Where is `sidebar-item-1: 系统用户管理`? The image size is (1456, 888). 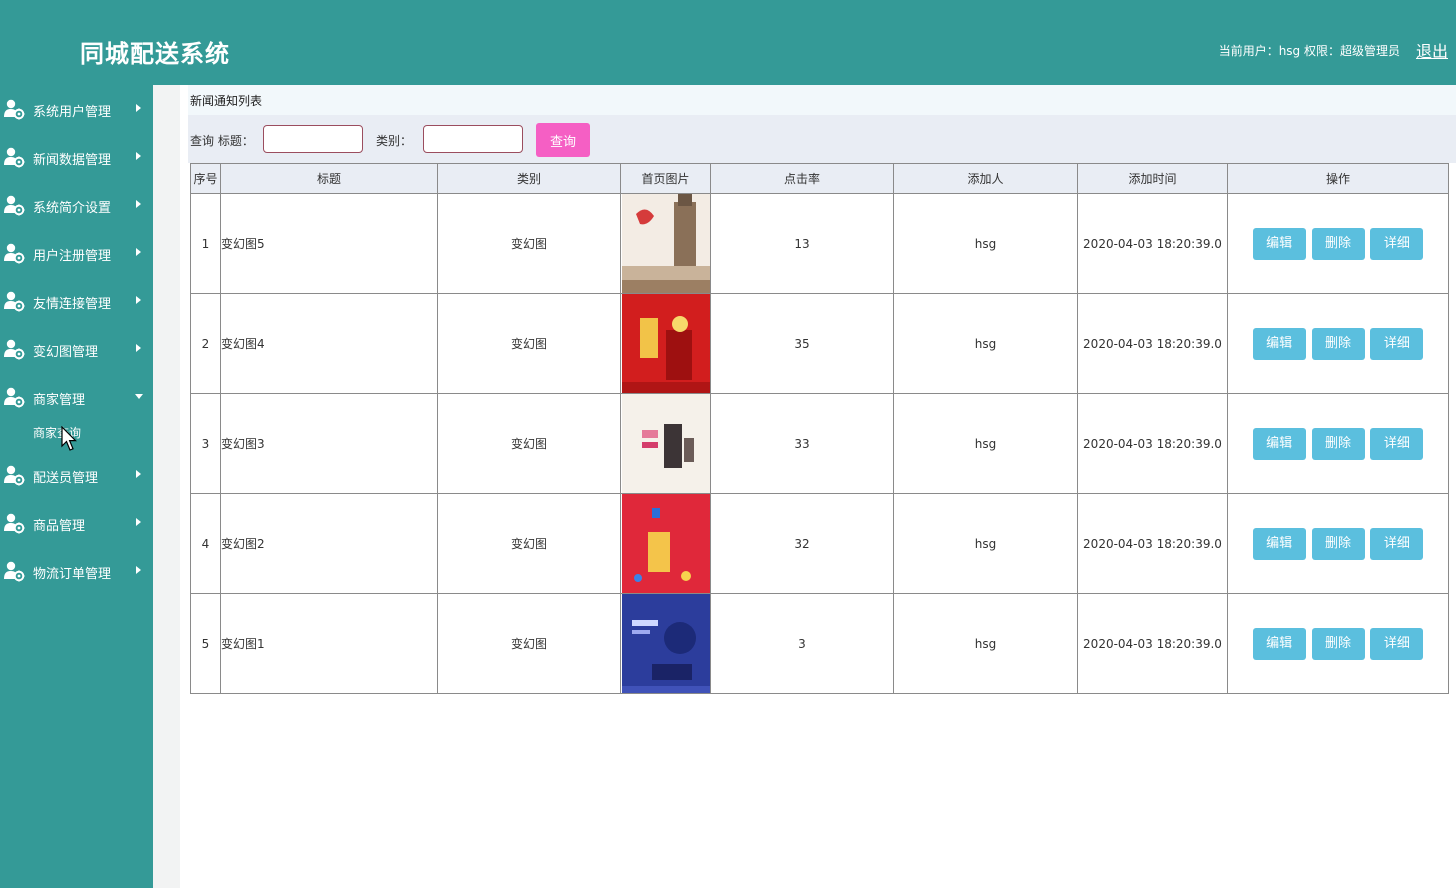
sidebar-item-1: 系统用户管理 is located at coordinates (76, 109).